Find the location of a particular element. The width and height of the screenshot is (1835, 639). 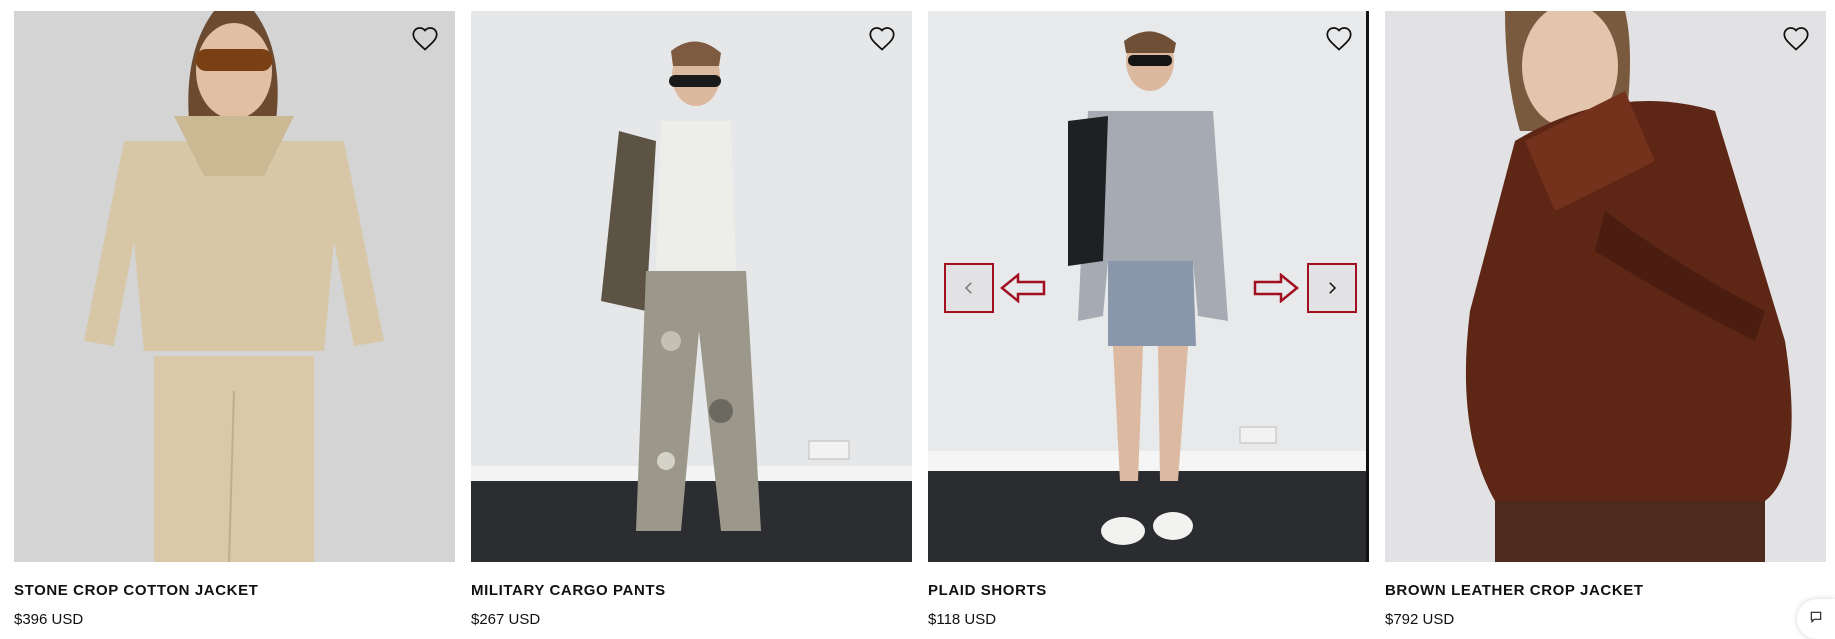

left-arrow-annotation-icon is located at coordinates (1023, 288).